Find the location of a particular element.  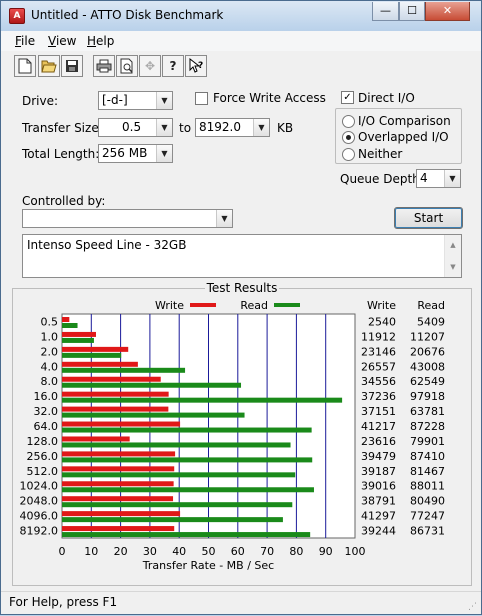

test-results-title-wrap: Test Results is located at coordinates (242, 288).